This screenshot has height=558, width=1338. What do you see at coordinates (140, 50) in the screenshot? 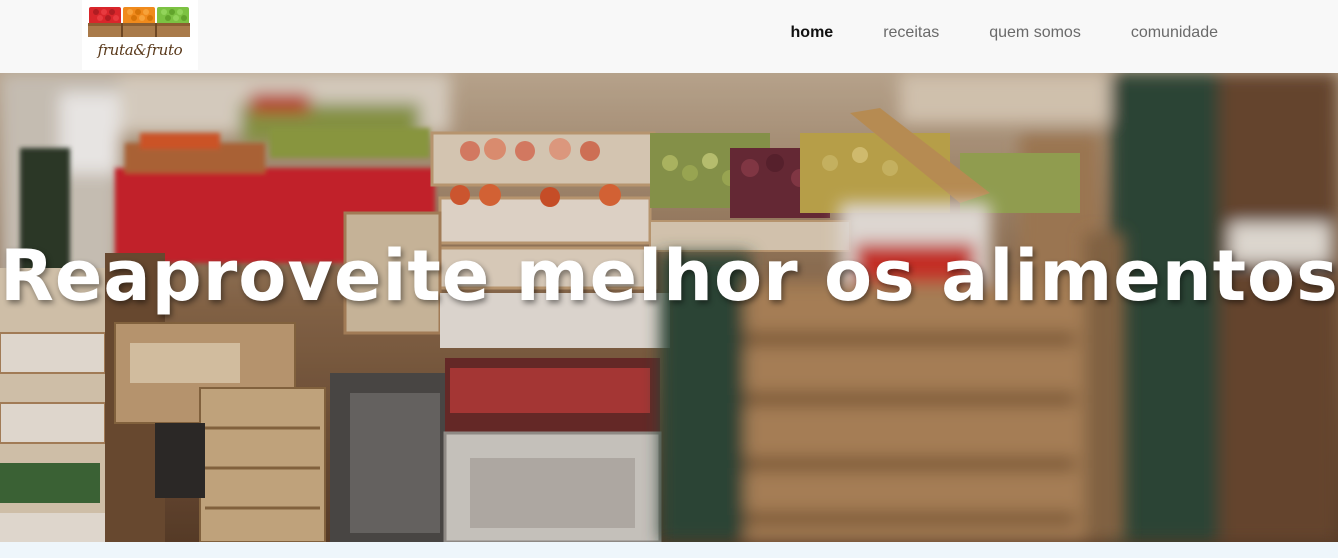
I see `logo-text: fruta&fruto` at bounding box center [140, 50].